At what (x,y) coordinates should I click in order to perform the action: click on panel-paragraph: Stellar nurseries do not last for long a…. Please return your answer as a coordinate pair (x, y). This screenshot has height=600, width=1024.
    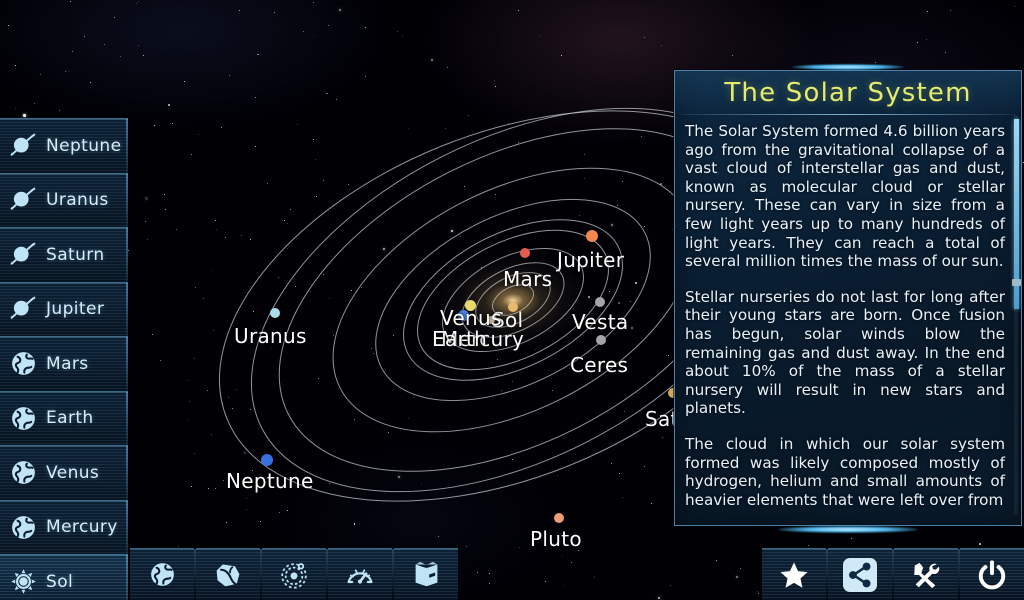
    Looking at the image, I should click on (845, 352).